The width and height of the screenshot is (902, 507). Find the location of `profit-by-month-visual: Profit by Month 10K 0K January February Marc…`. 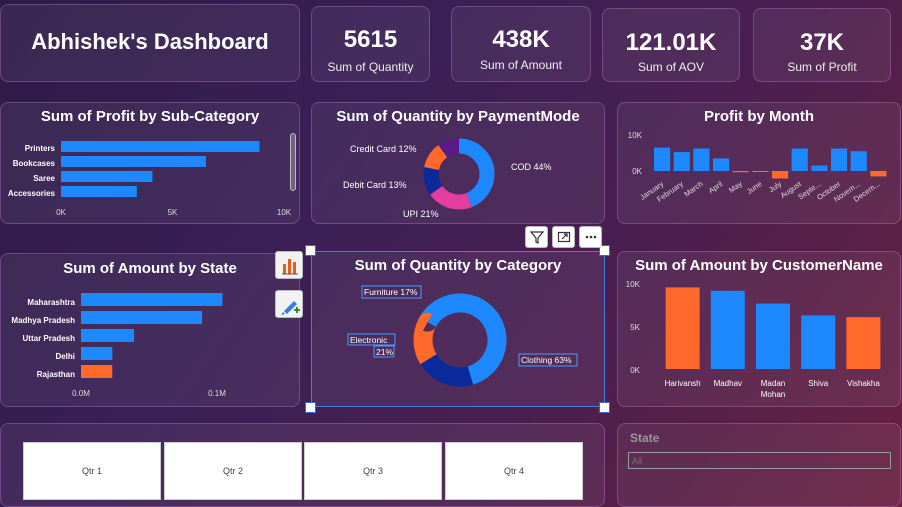

profit-by-month-visual: Profit by Month 10K 0K January February Marc… is located at coordinates (759, 163).